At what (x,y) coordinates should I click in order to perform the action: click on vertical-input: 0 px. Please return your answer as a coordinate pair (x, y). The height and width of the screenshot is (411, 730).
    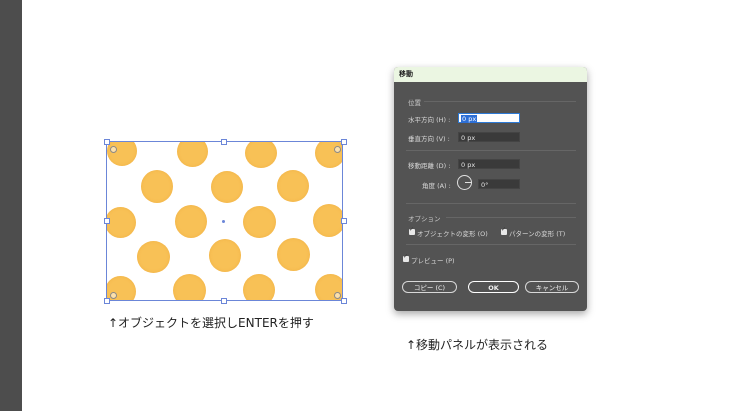
    Looking at the image, I should click on (489, 137).